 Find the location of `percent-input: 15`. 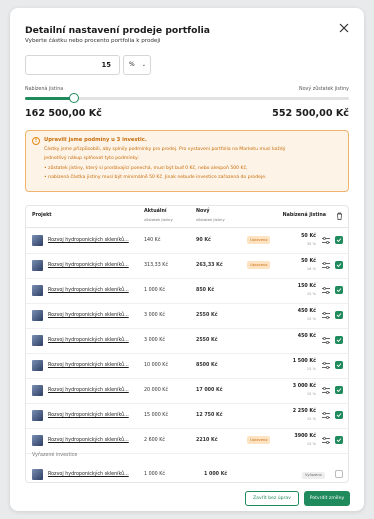

percent-input: 15 is located at coordinates (72, 65).